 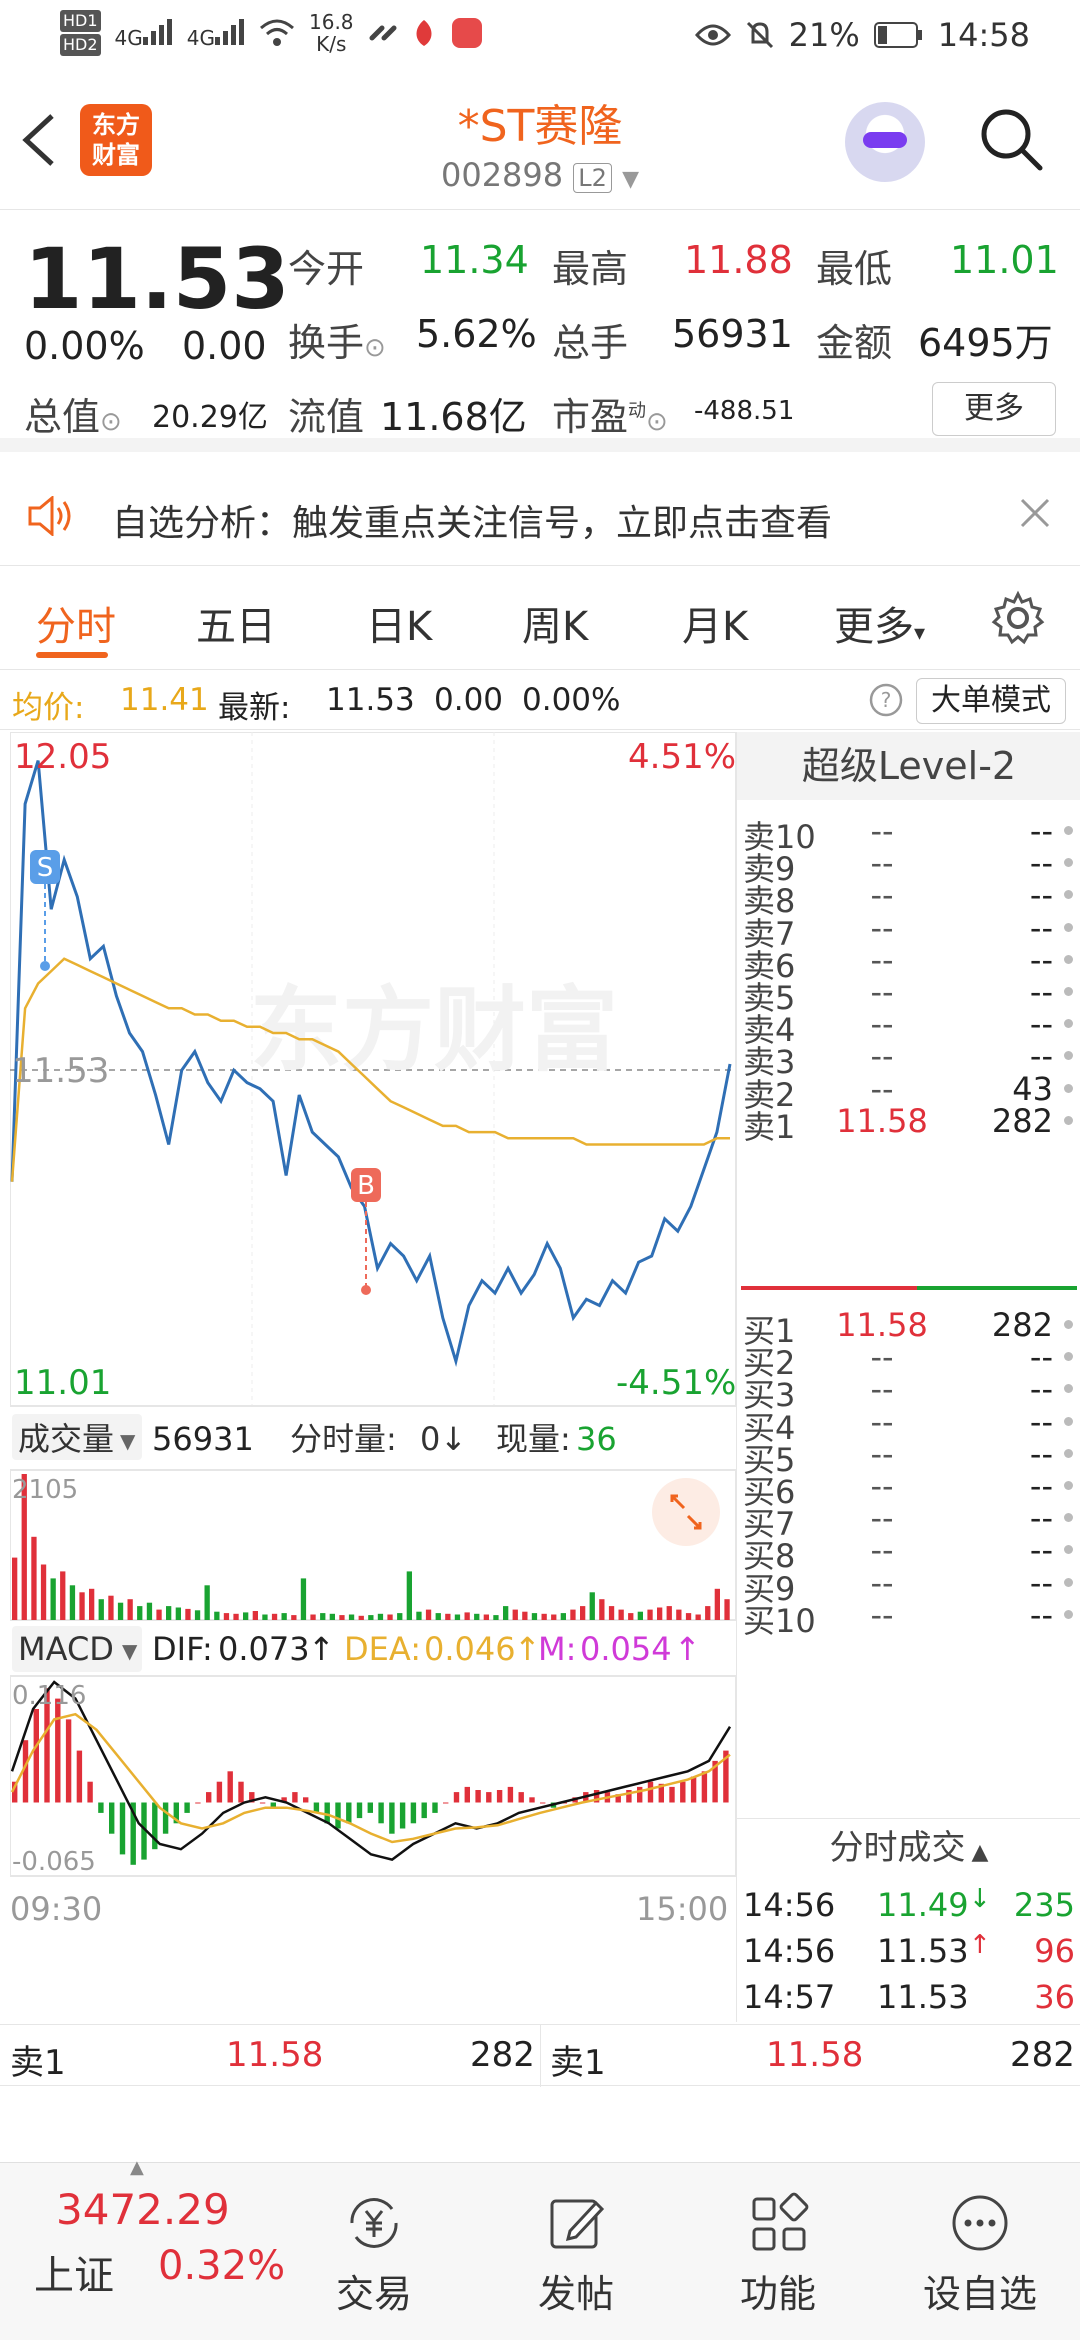 I want to click on trade-price: 11.53, so click(x=923, y=1997).